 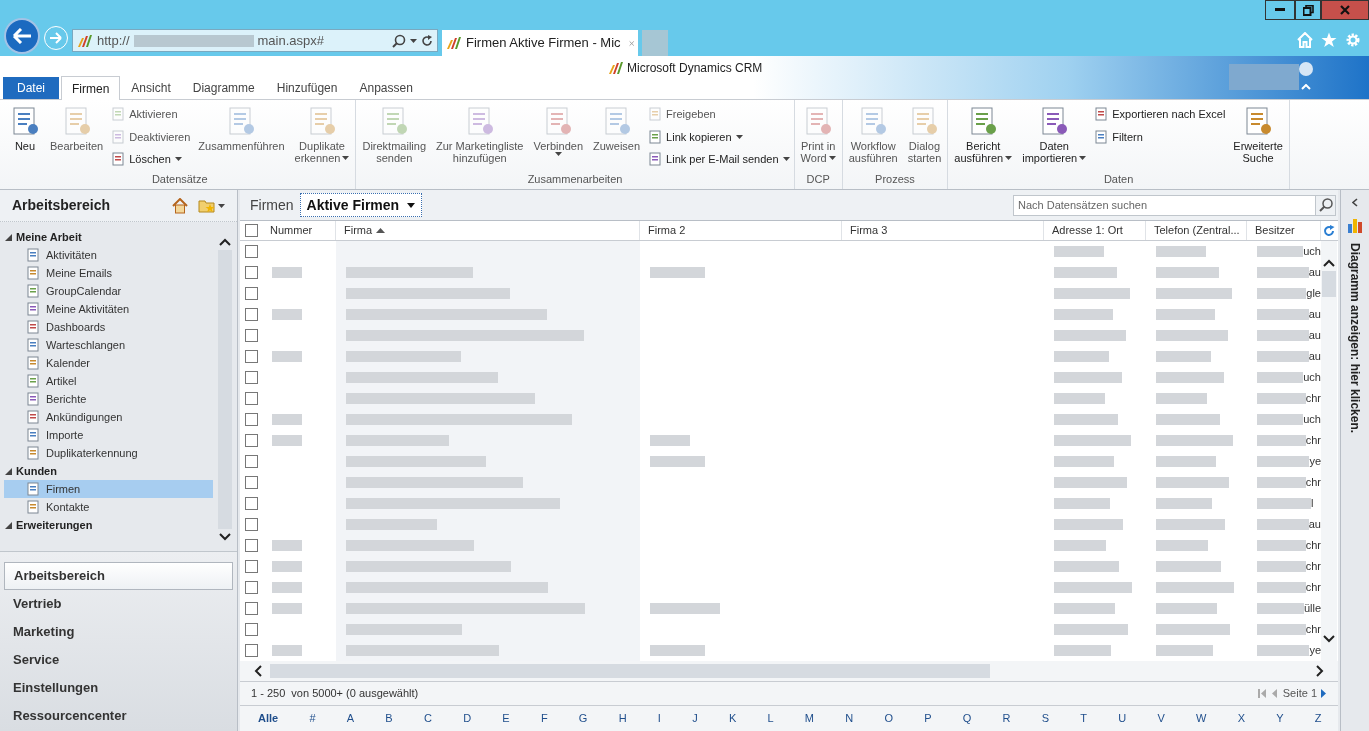 What do you see at coordinates (91, 88) in the screenshot?
I see `ribbon-tab: Firmen` at bounding box center [91, 88].